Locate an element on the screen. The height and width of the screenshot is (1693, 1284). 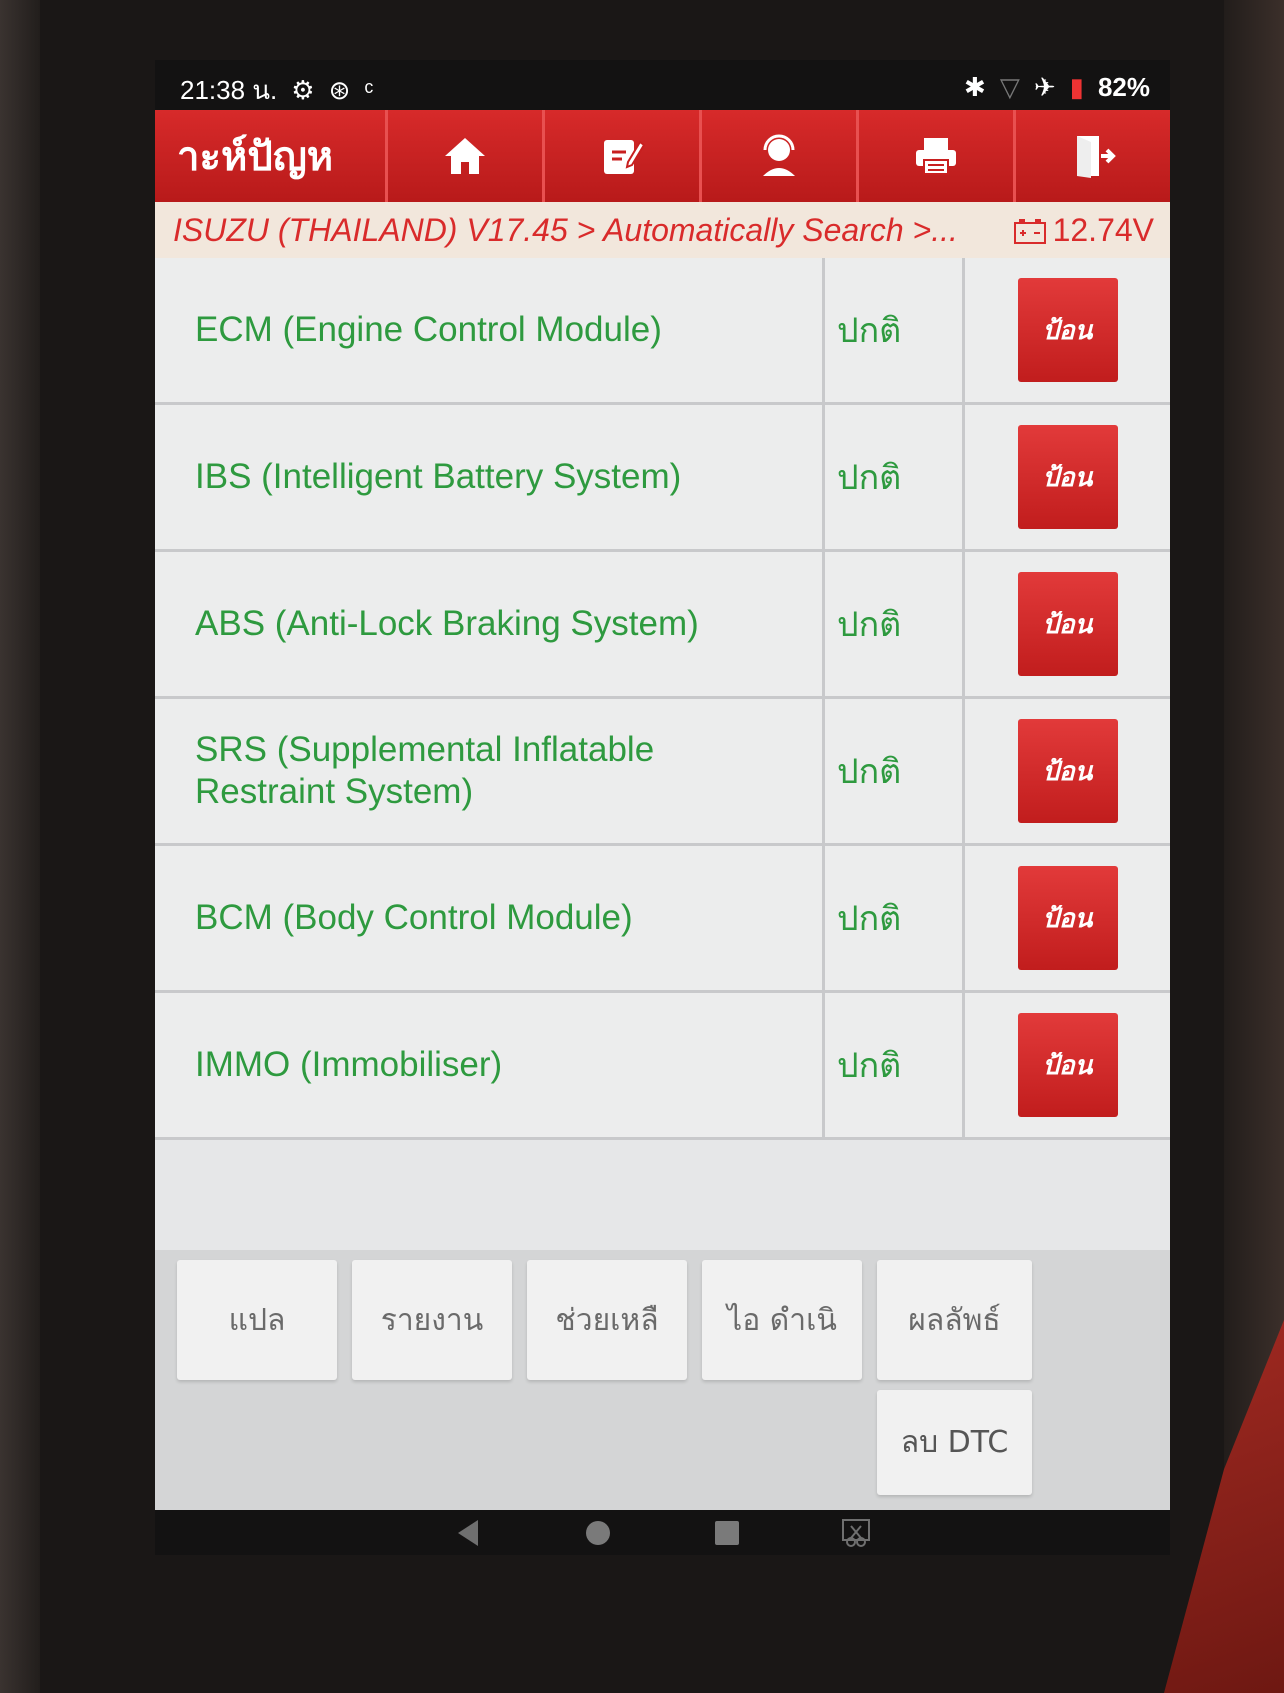
edit-report-button is located at coordinates (620, 156).